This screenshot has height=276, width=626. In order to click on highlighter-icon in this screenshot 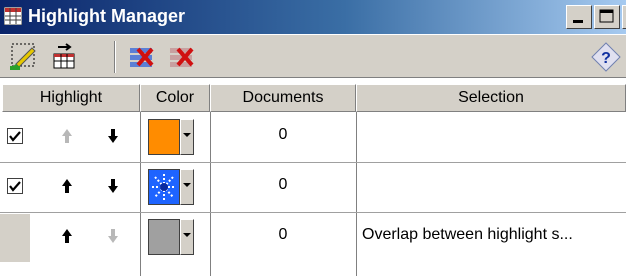, I will do `click(23, 56)`.